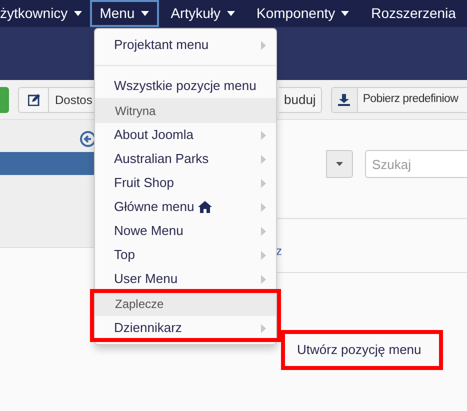 This screenshot has width=467, height=411. I want to click on dropdown-option: User Menu, so click(185, 279).